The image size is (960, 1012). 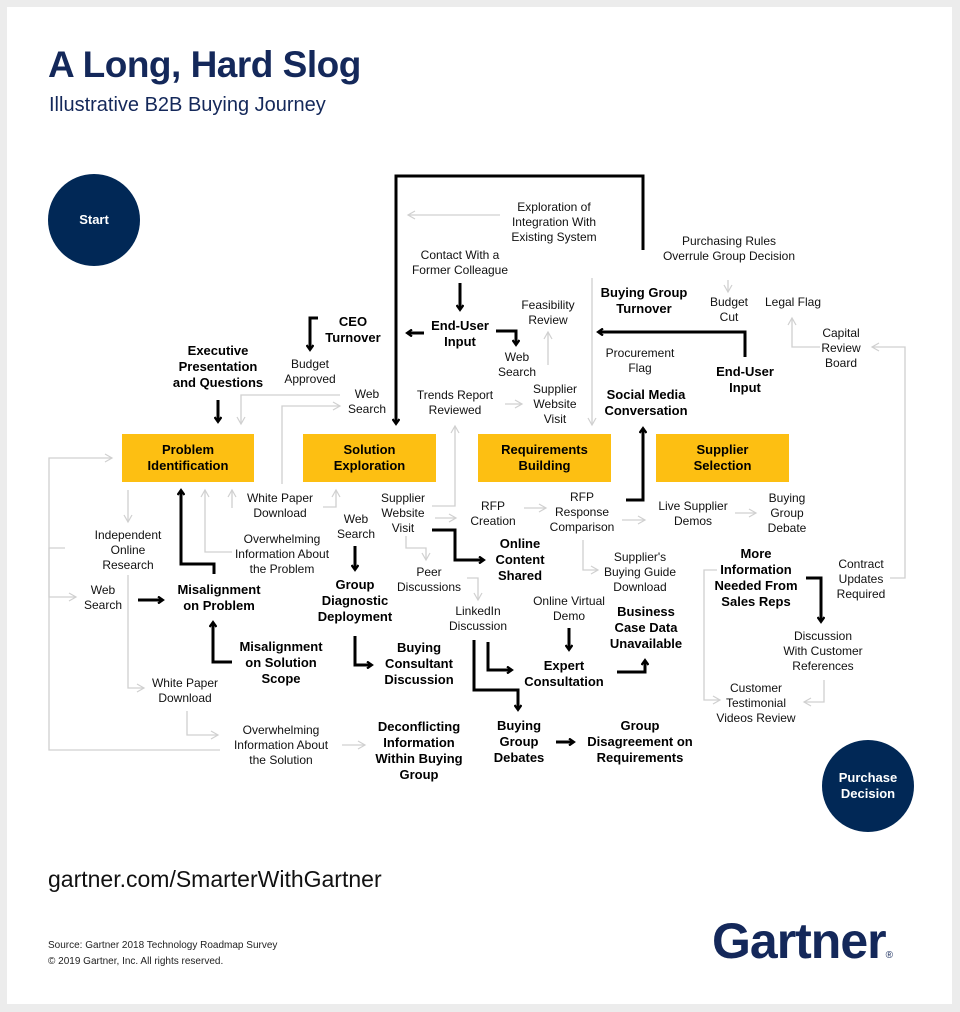 I want to click on activity-capital-review-board: Capital Review Board, so click(x=841, y=348).